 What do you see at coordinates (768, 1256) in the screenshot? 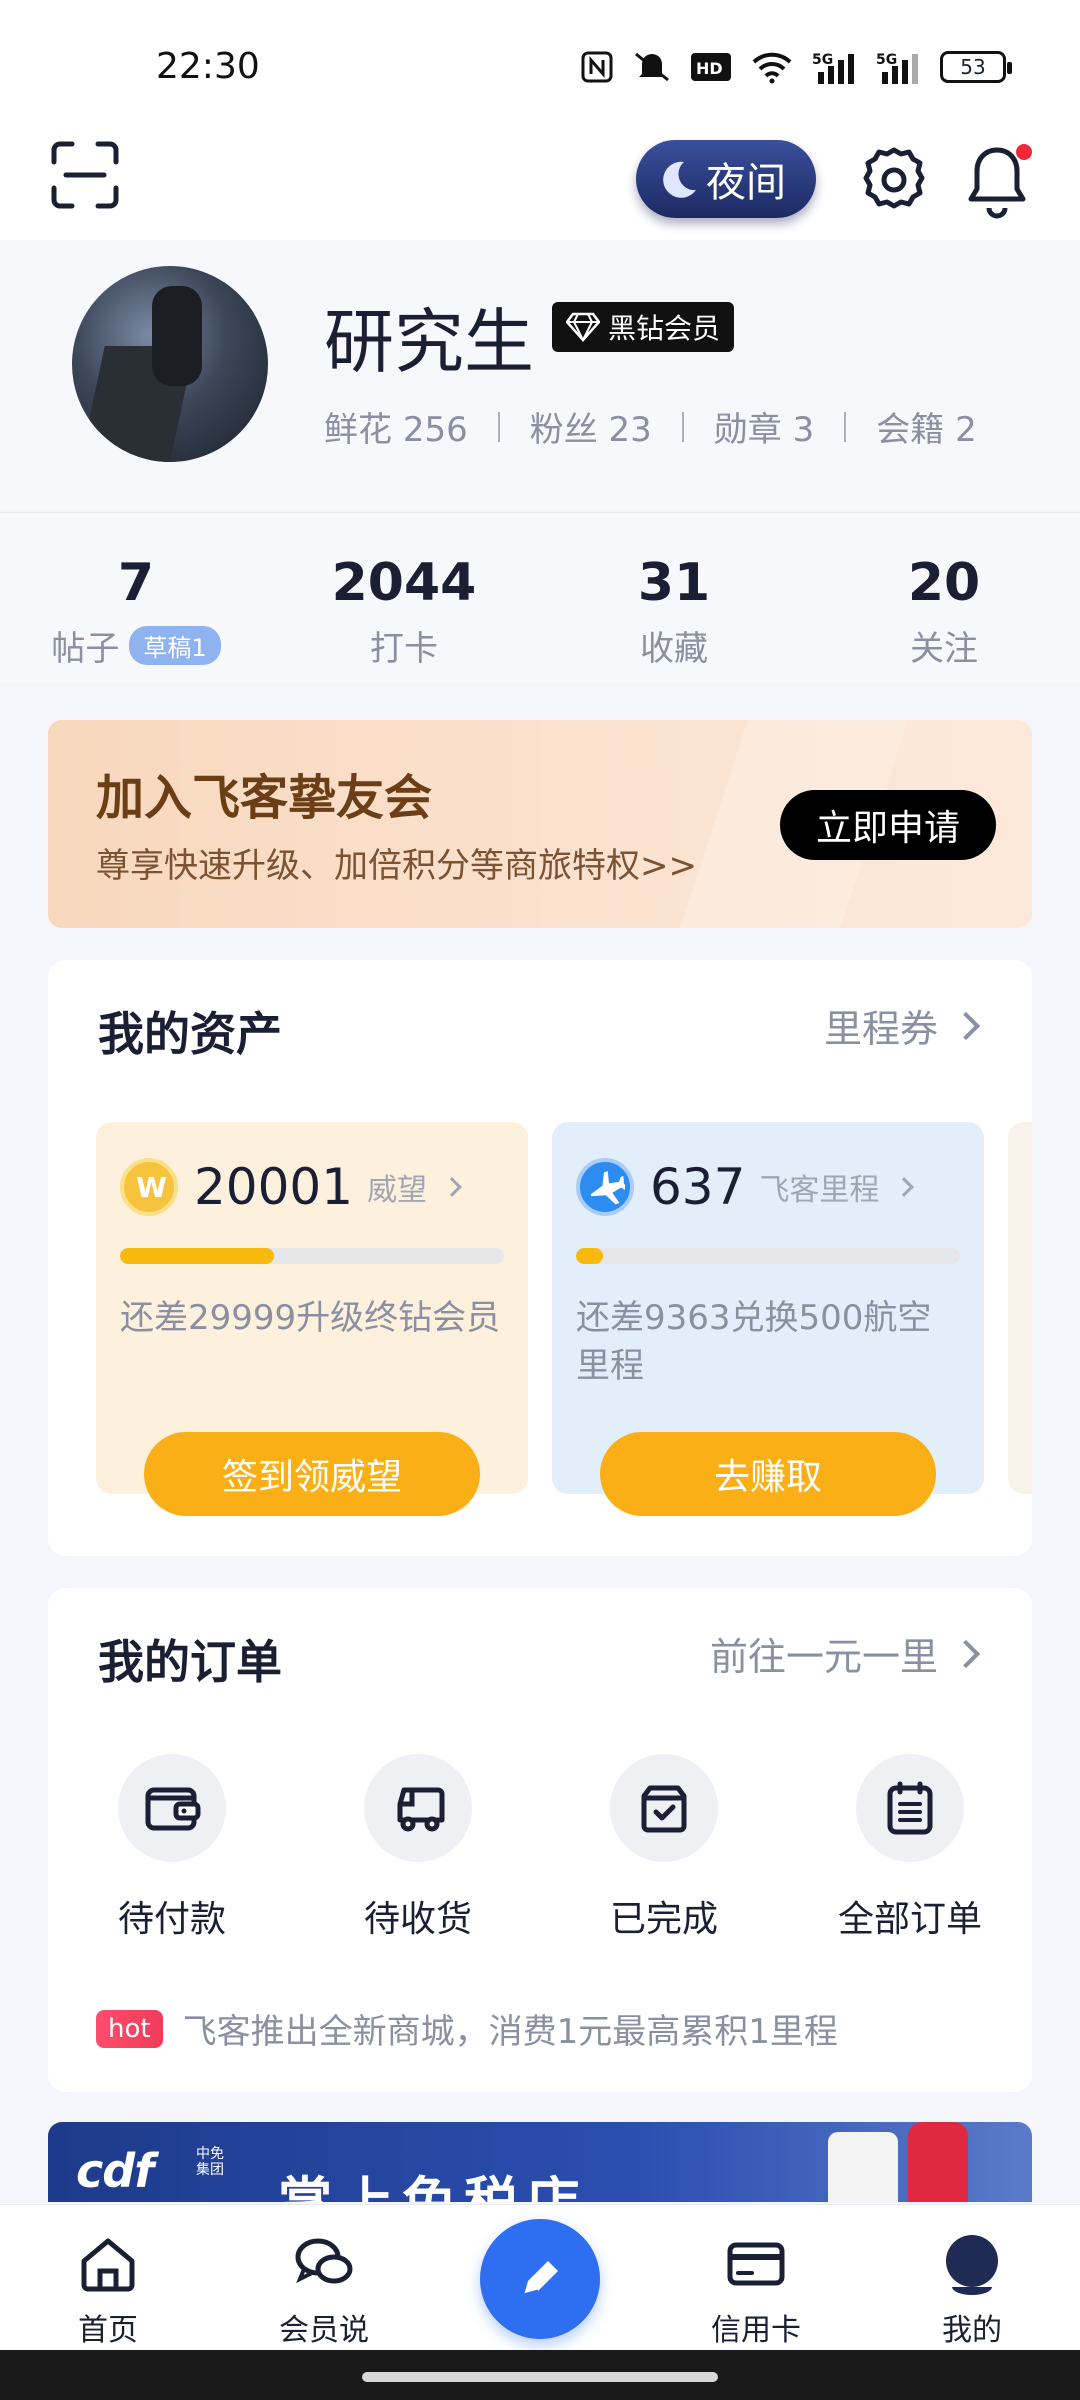
I see `miles-progress` at bounding box center [768, 1256].